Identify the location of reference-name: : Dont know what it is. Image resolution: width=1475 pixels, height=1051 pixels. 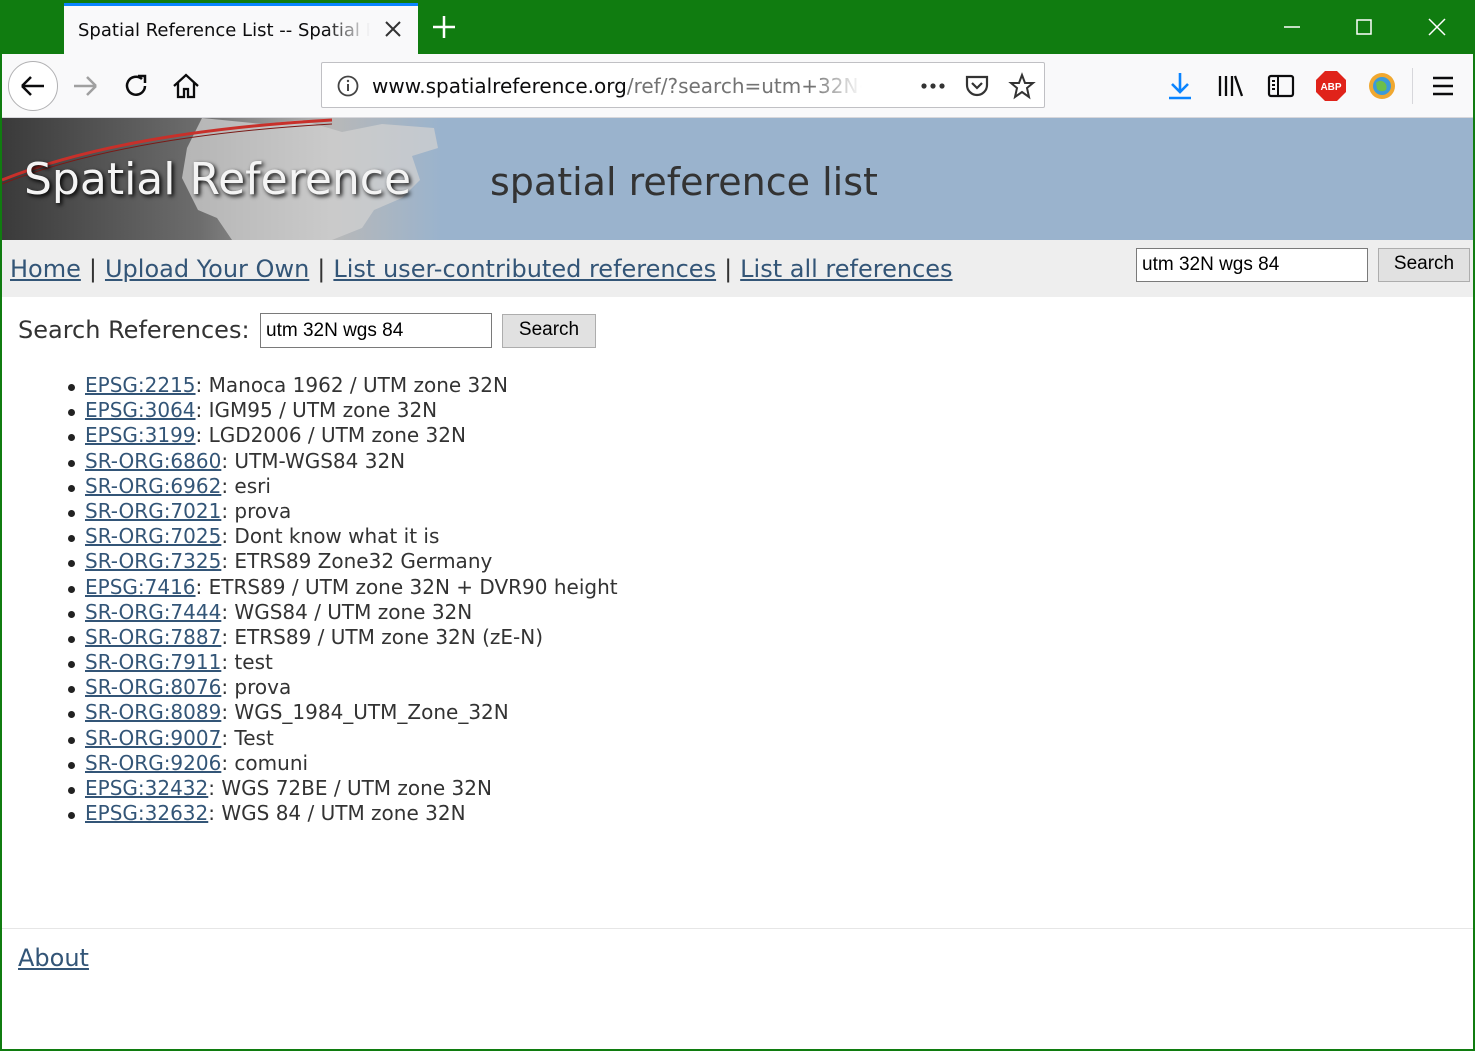
(330, 536).